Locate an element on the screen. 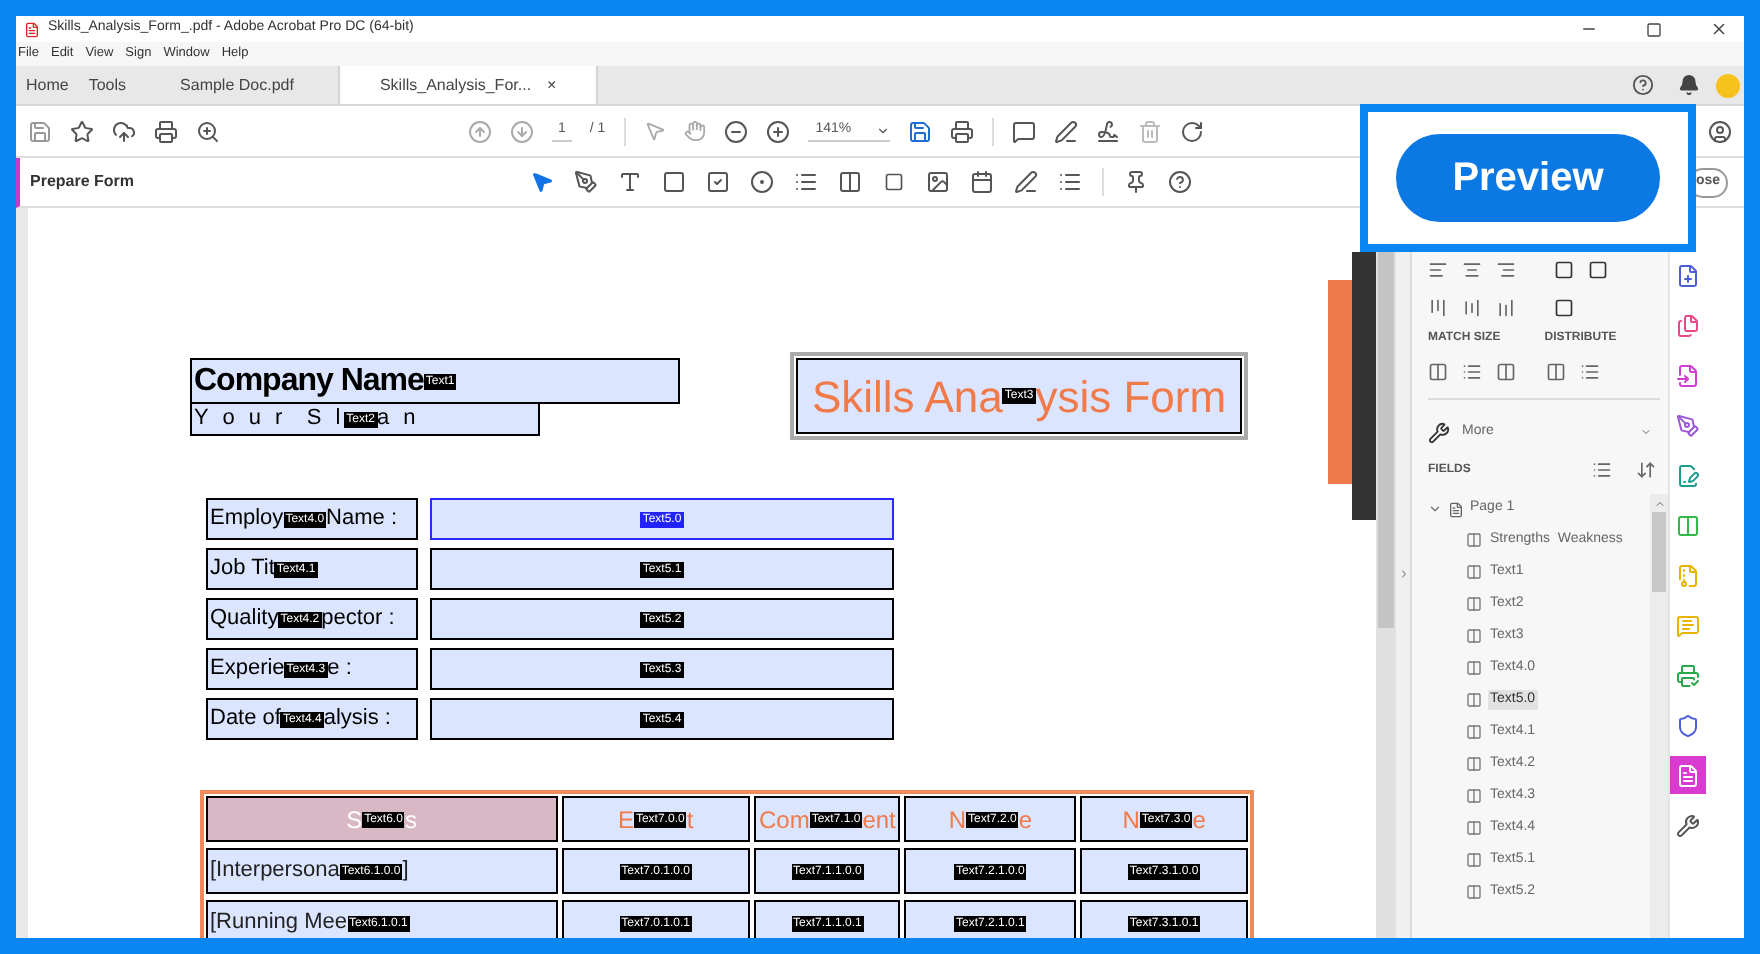 Image resolution: width=1760 pixels, height=954 pixels. zoom-out-icon is located at coordinates (735, 131).